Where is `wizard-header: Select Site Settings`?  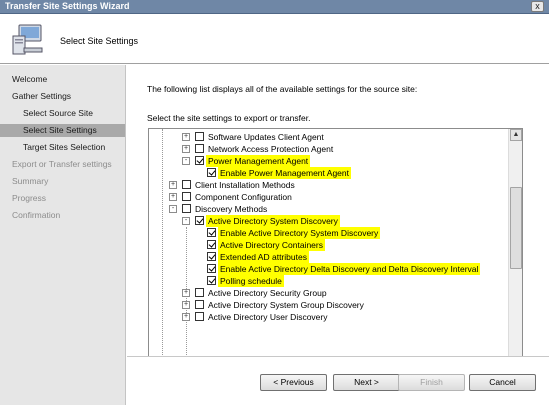 wizard-header: Select Site Settings is located at coordinates (274, 39).